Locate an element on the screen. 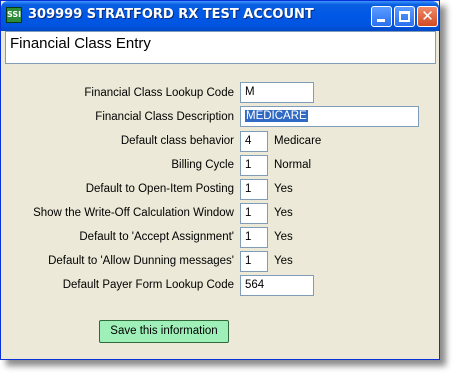  header-panel: Financial Class Entry is located at coordinates (220, 47).